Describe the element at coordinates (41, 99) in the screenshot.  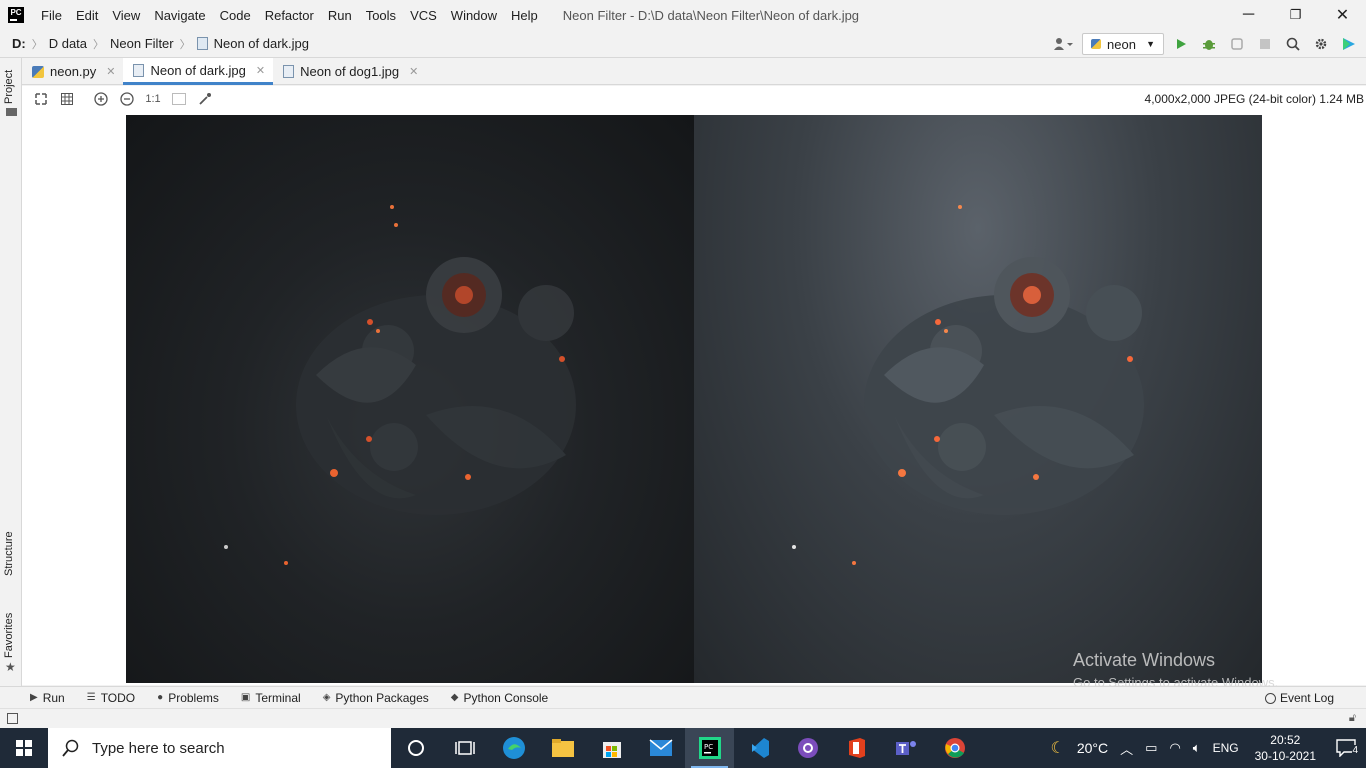
I see `fit-zoom-icon` at that location.